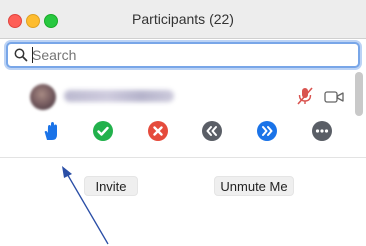 This screenshot has width=366, height=246. I want to click on participant-name, so click(119, 96).